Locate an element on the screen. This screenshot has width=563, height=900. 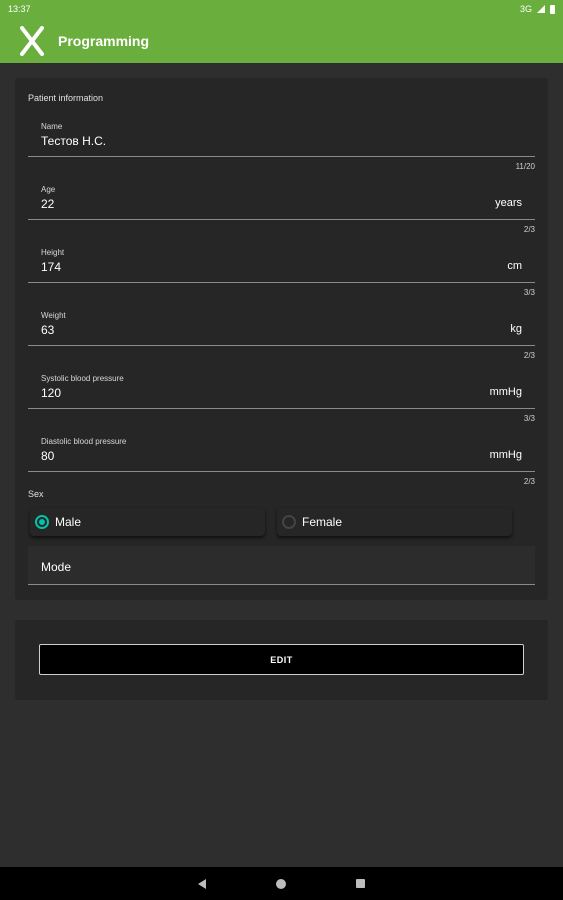
network-type: 3G is located at coordinates (525, 9).